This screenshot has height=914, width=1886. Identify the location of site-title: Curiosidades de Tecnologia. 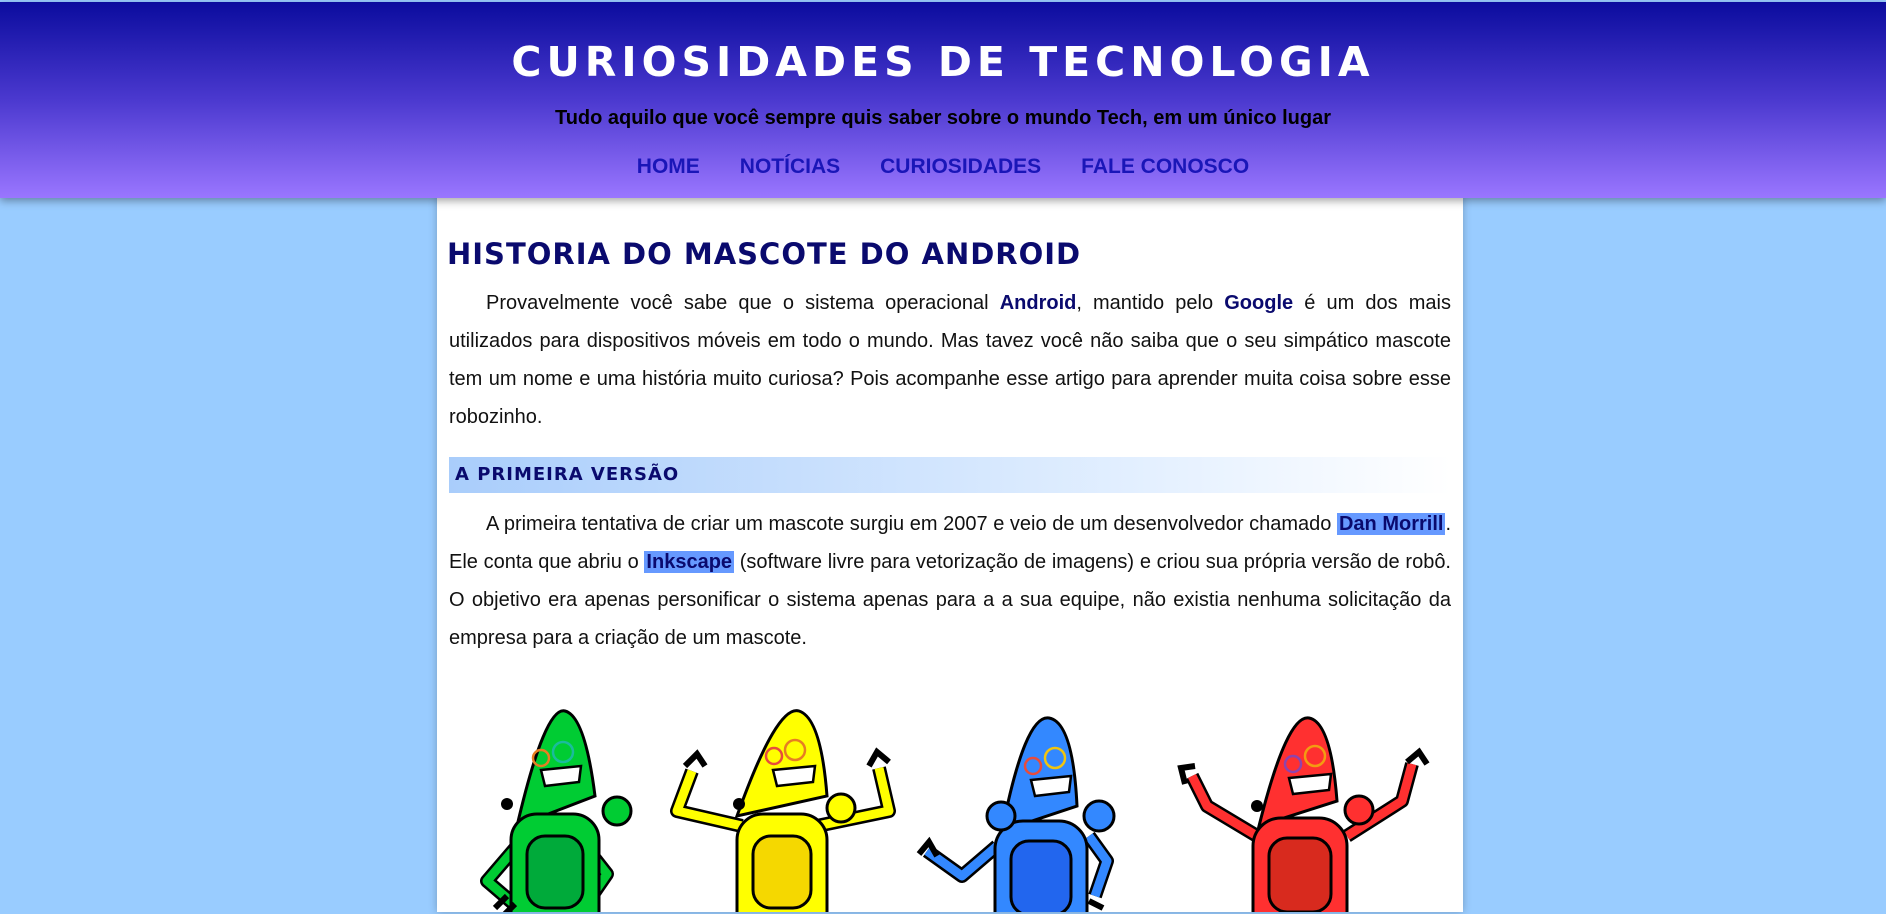
(943, 62).